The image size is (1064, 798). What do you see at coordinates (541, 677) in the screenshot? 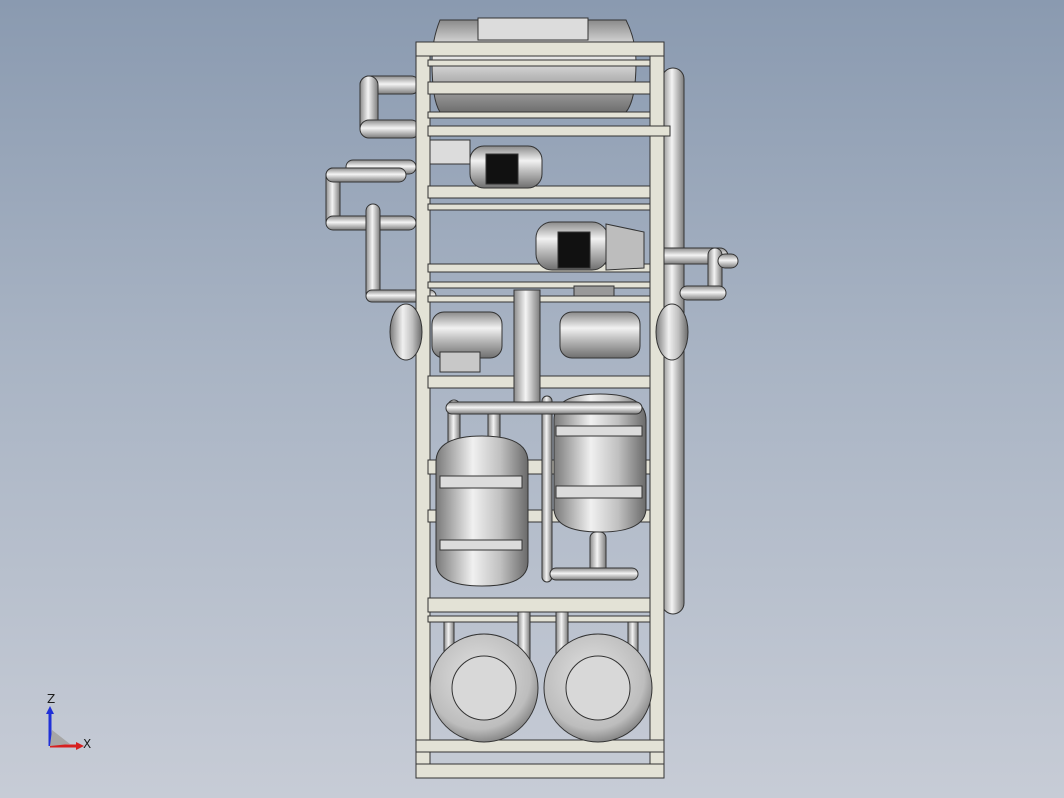
I see `bottom-filters` at bounding box center [541, 677].